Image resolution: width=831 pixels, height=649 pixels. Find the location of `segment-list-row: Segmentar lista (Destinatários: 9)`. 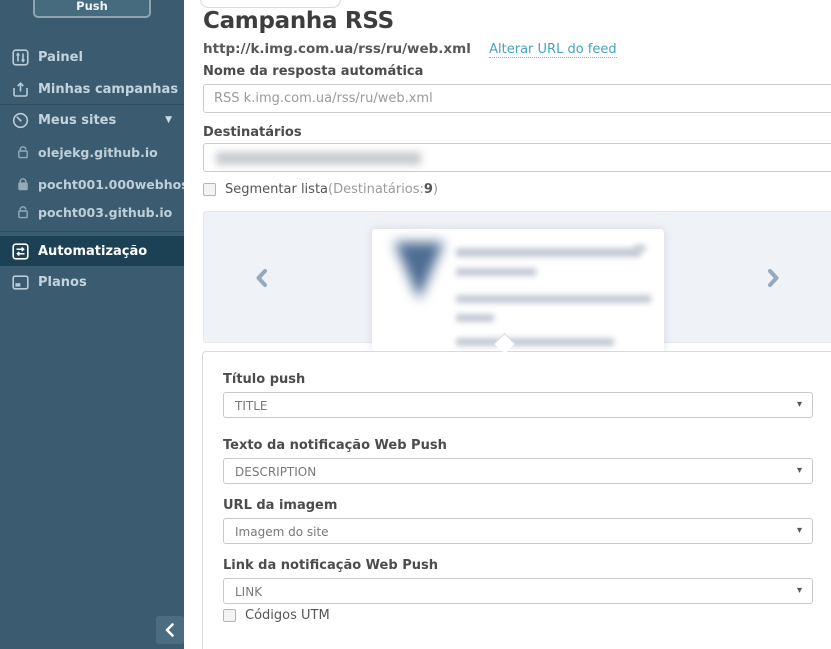

segment-list-row: Segmentar lista (Destinatários: 9) is located at coordinates (320, 189).